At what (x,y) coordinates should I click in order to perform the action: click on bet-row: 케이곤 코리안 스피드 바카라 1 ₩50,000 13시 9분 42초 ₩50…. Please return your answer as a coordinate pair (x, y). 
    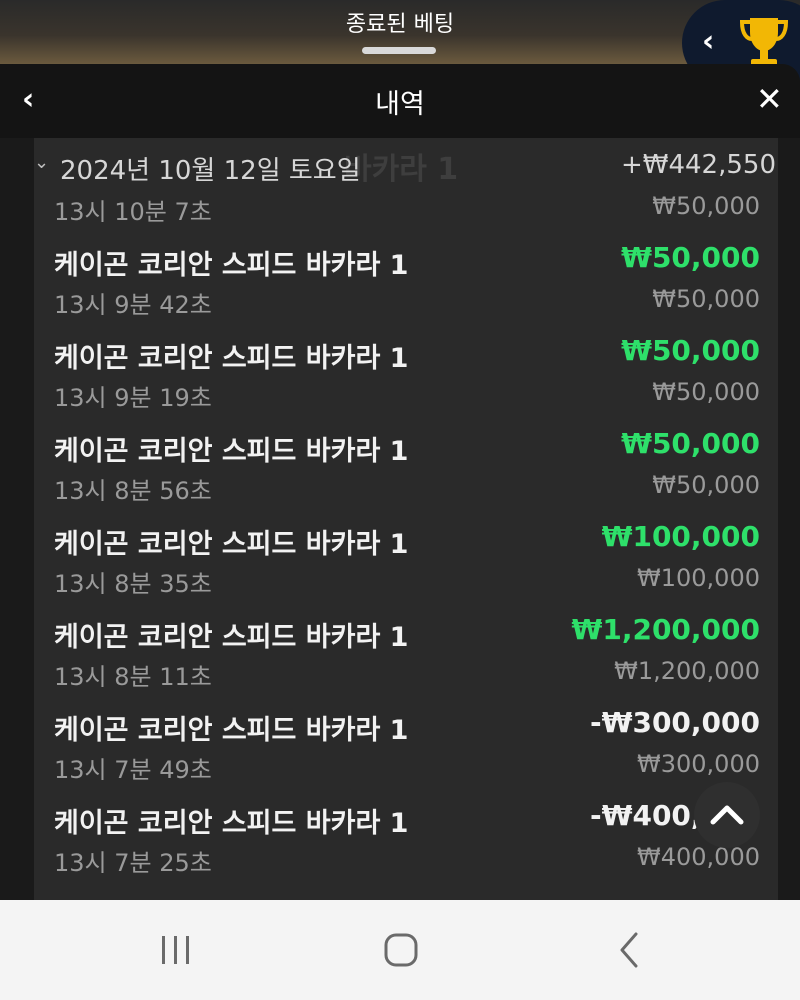
    Looking at the image, I should click on (406, 277).